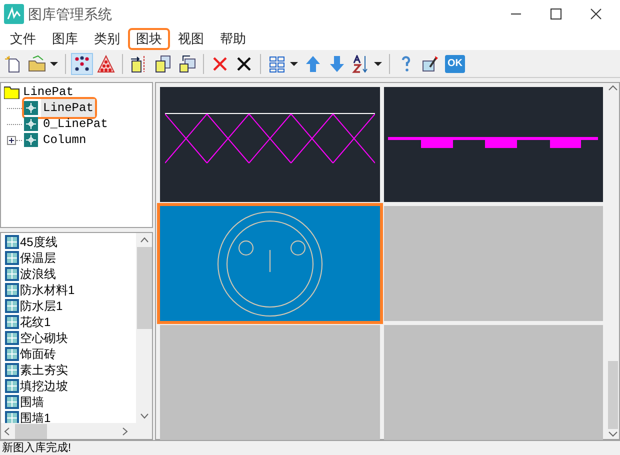 The image size is (620, 455). What do you see at coordinates (613, 88) in the screenshot?
I see `scroll-up-icon` at bounding box center [613, 88].